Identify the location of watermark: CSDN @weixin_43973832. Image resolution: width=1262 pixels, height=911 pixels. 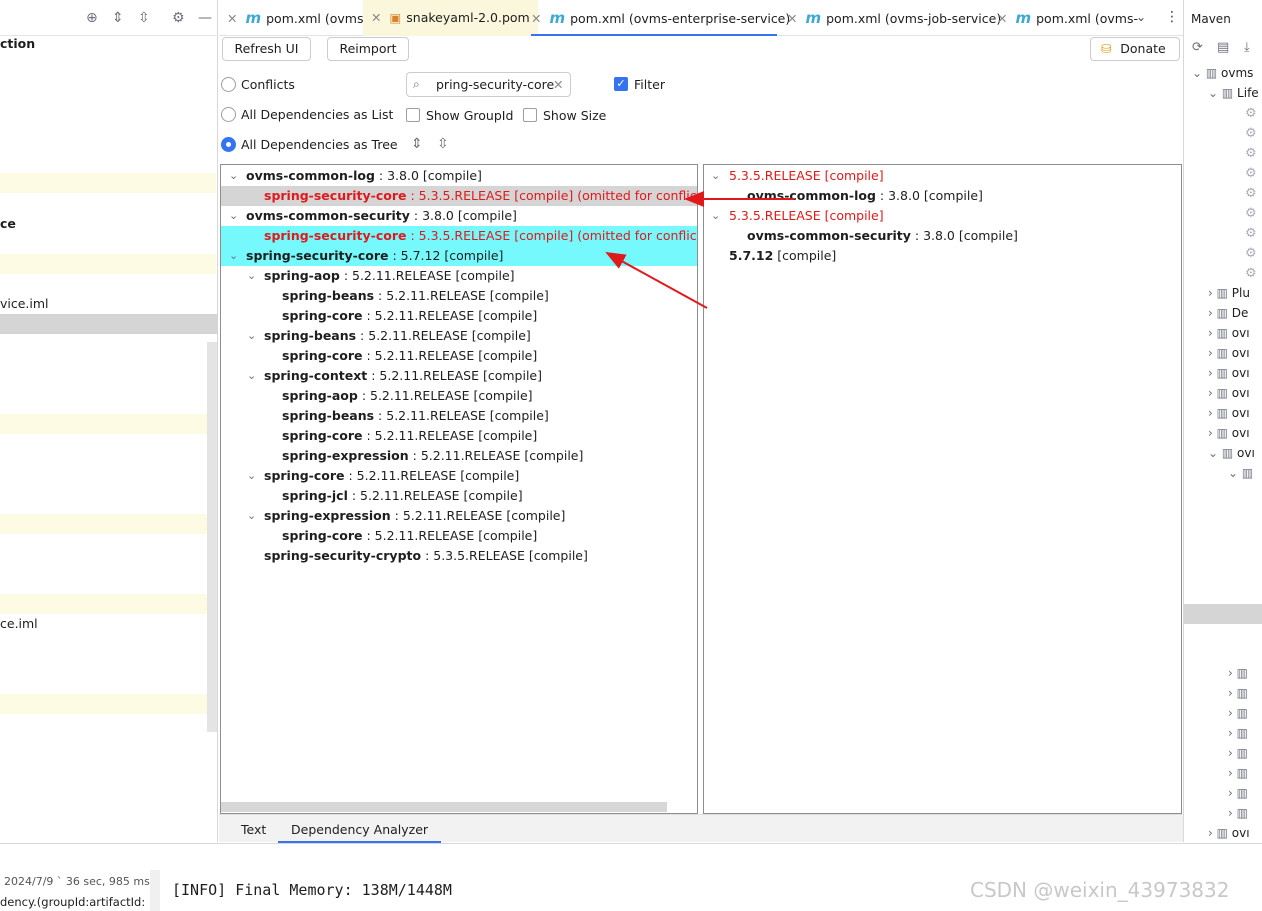
(1100, 890).